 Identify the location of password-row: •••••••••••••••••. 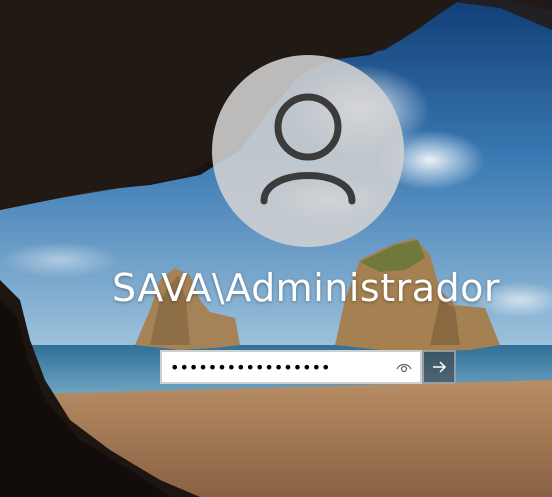
(308, 367).